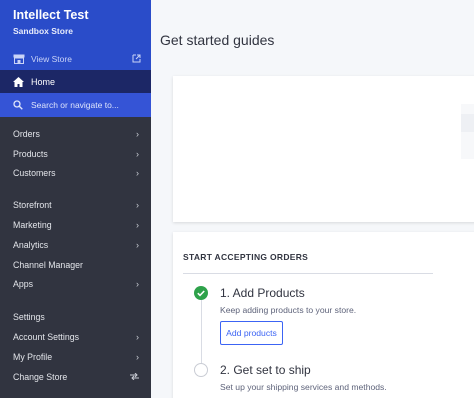 This screenshot has height=398, width=474. Describe the element at coordinates (43, 31) in the screenshot. I see `store-subtitle: Sandbox Store` at that location.